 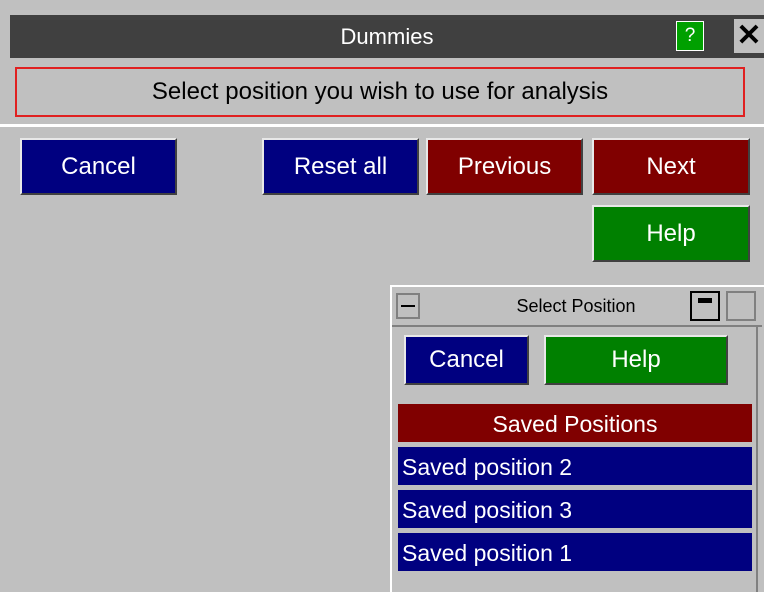 What do you see at coordinates (749, 36) in the screenshot?
I see `close-icon: ✕` at bounding box center [749, 36].